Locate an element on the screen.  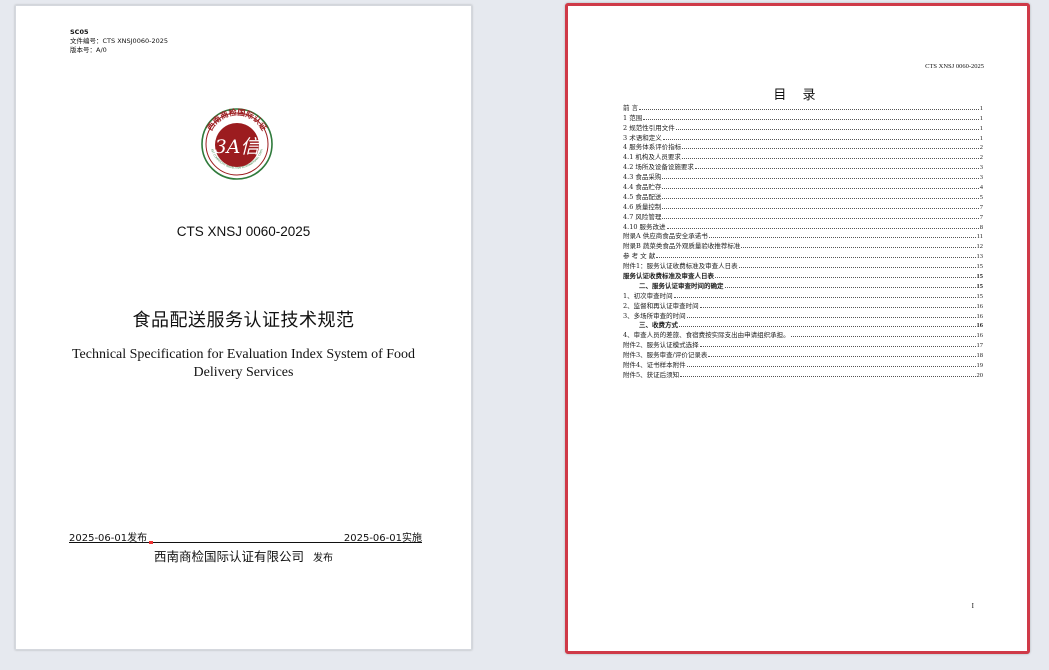
toc-entry: 4 服务体系评价指标 2 is located at coordinates (803, 147).